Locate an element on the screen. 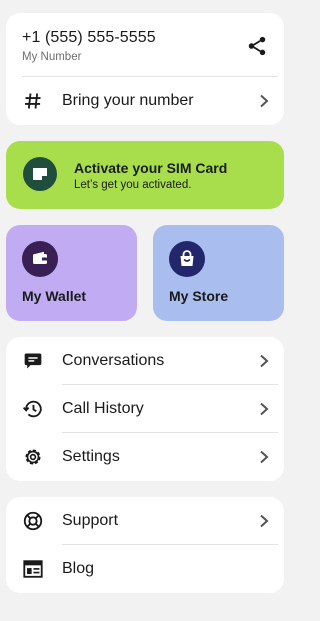 The width and height of the screenshot is (320, 621). bring-your-number-label: Bring your number is located at coordinates (128, 100).